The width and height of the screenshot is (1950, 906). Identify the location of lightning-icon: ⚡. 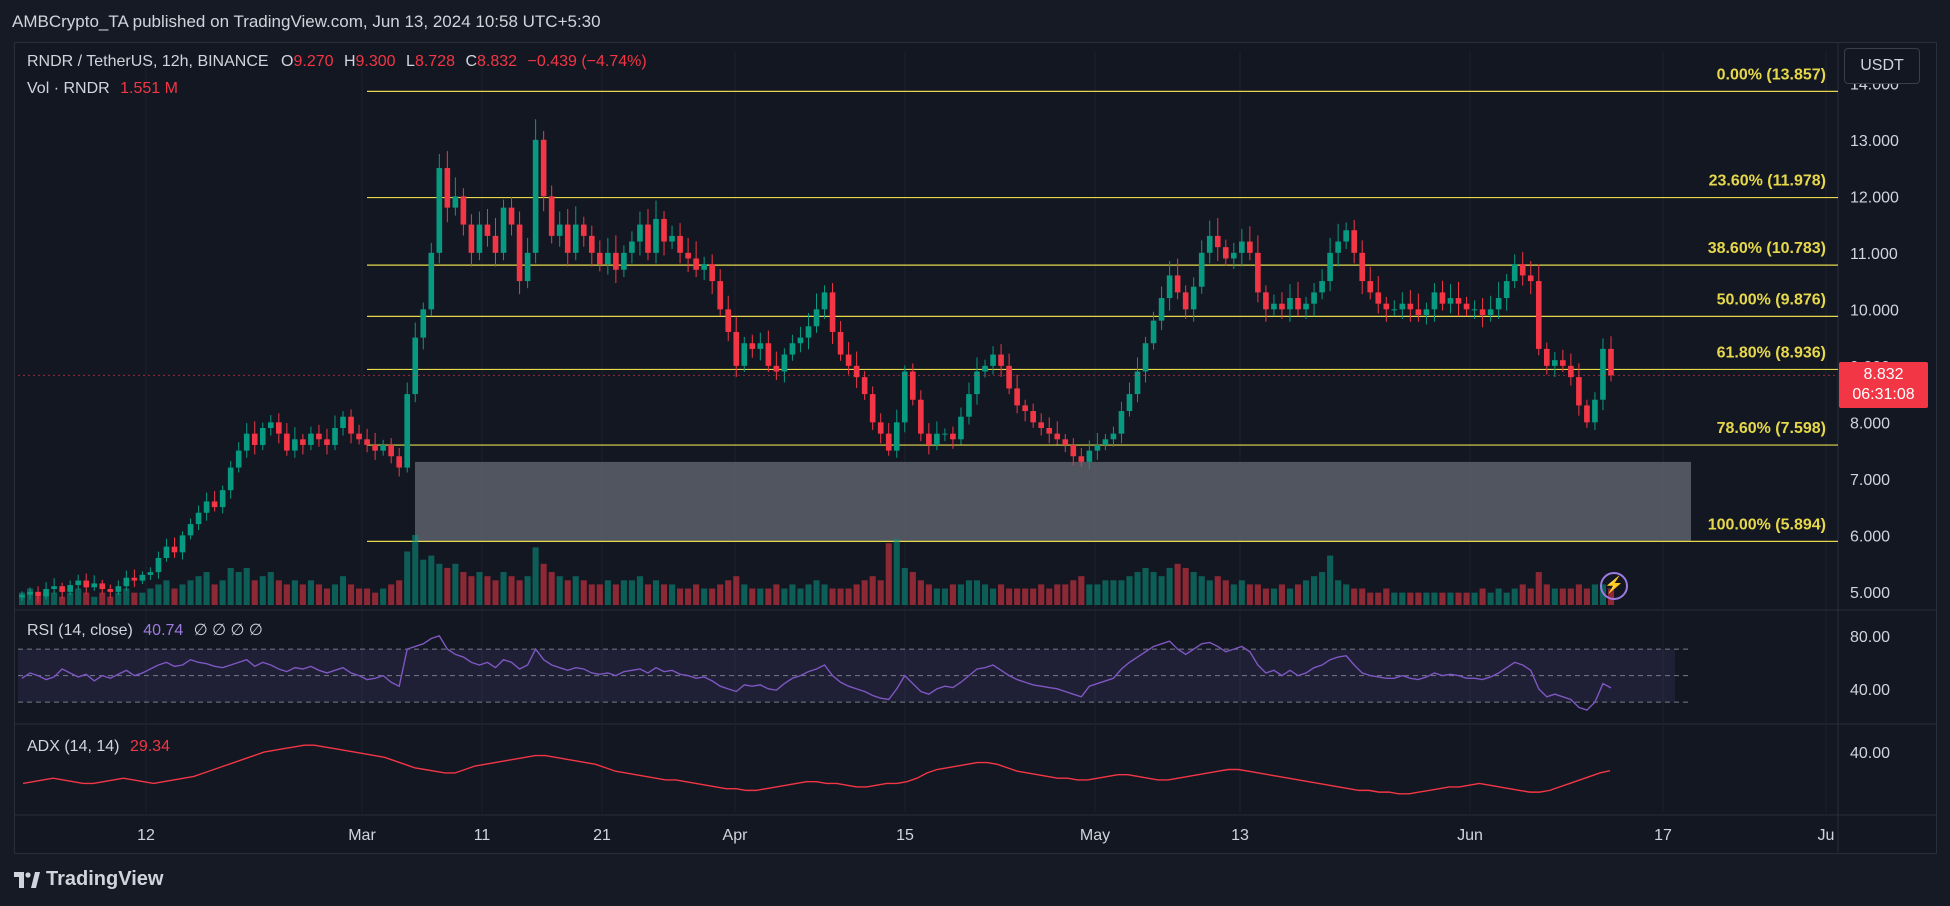
(1614, 586).